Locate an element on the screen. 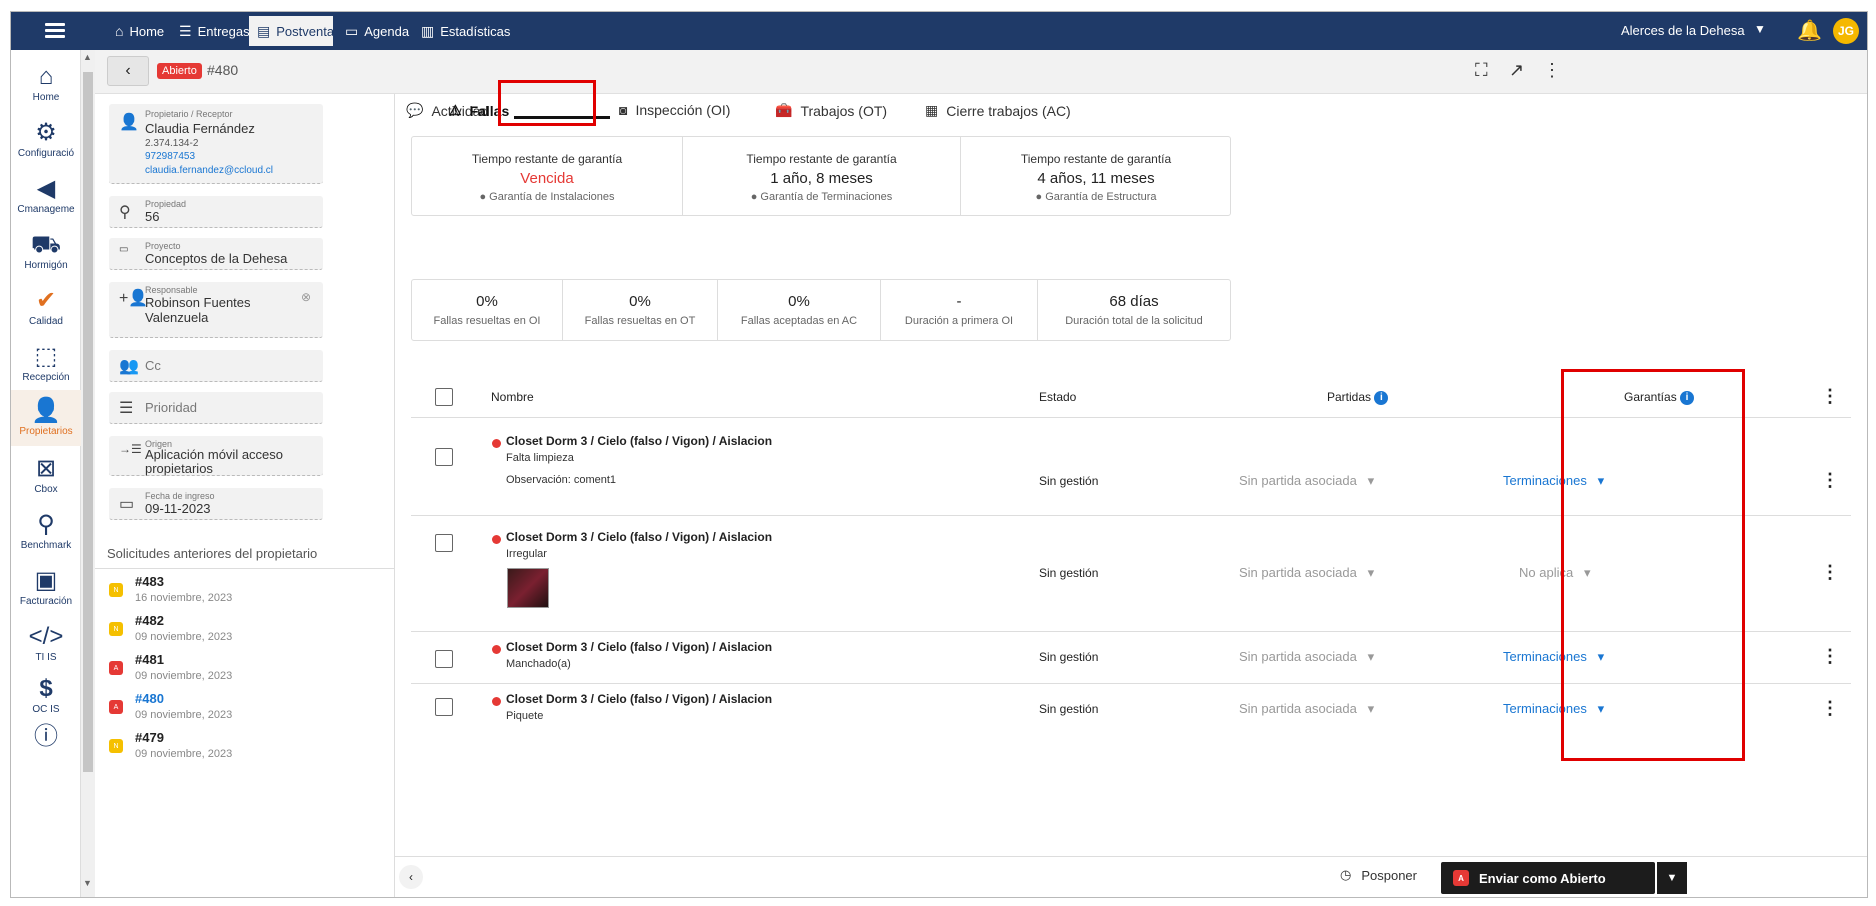 This screenshot has height=906, width=1876. gear-icon: ⚙ is located at coordinates (46, 132).